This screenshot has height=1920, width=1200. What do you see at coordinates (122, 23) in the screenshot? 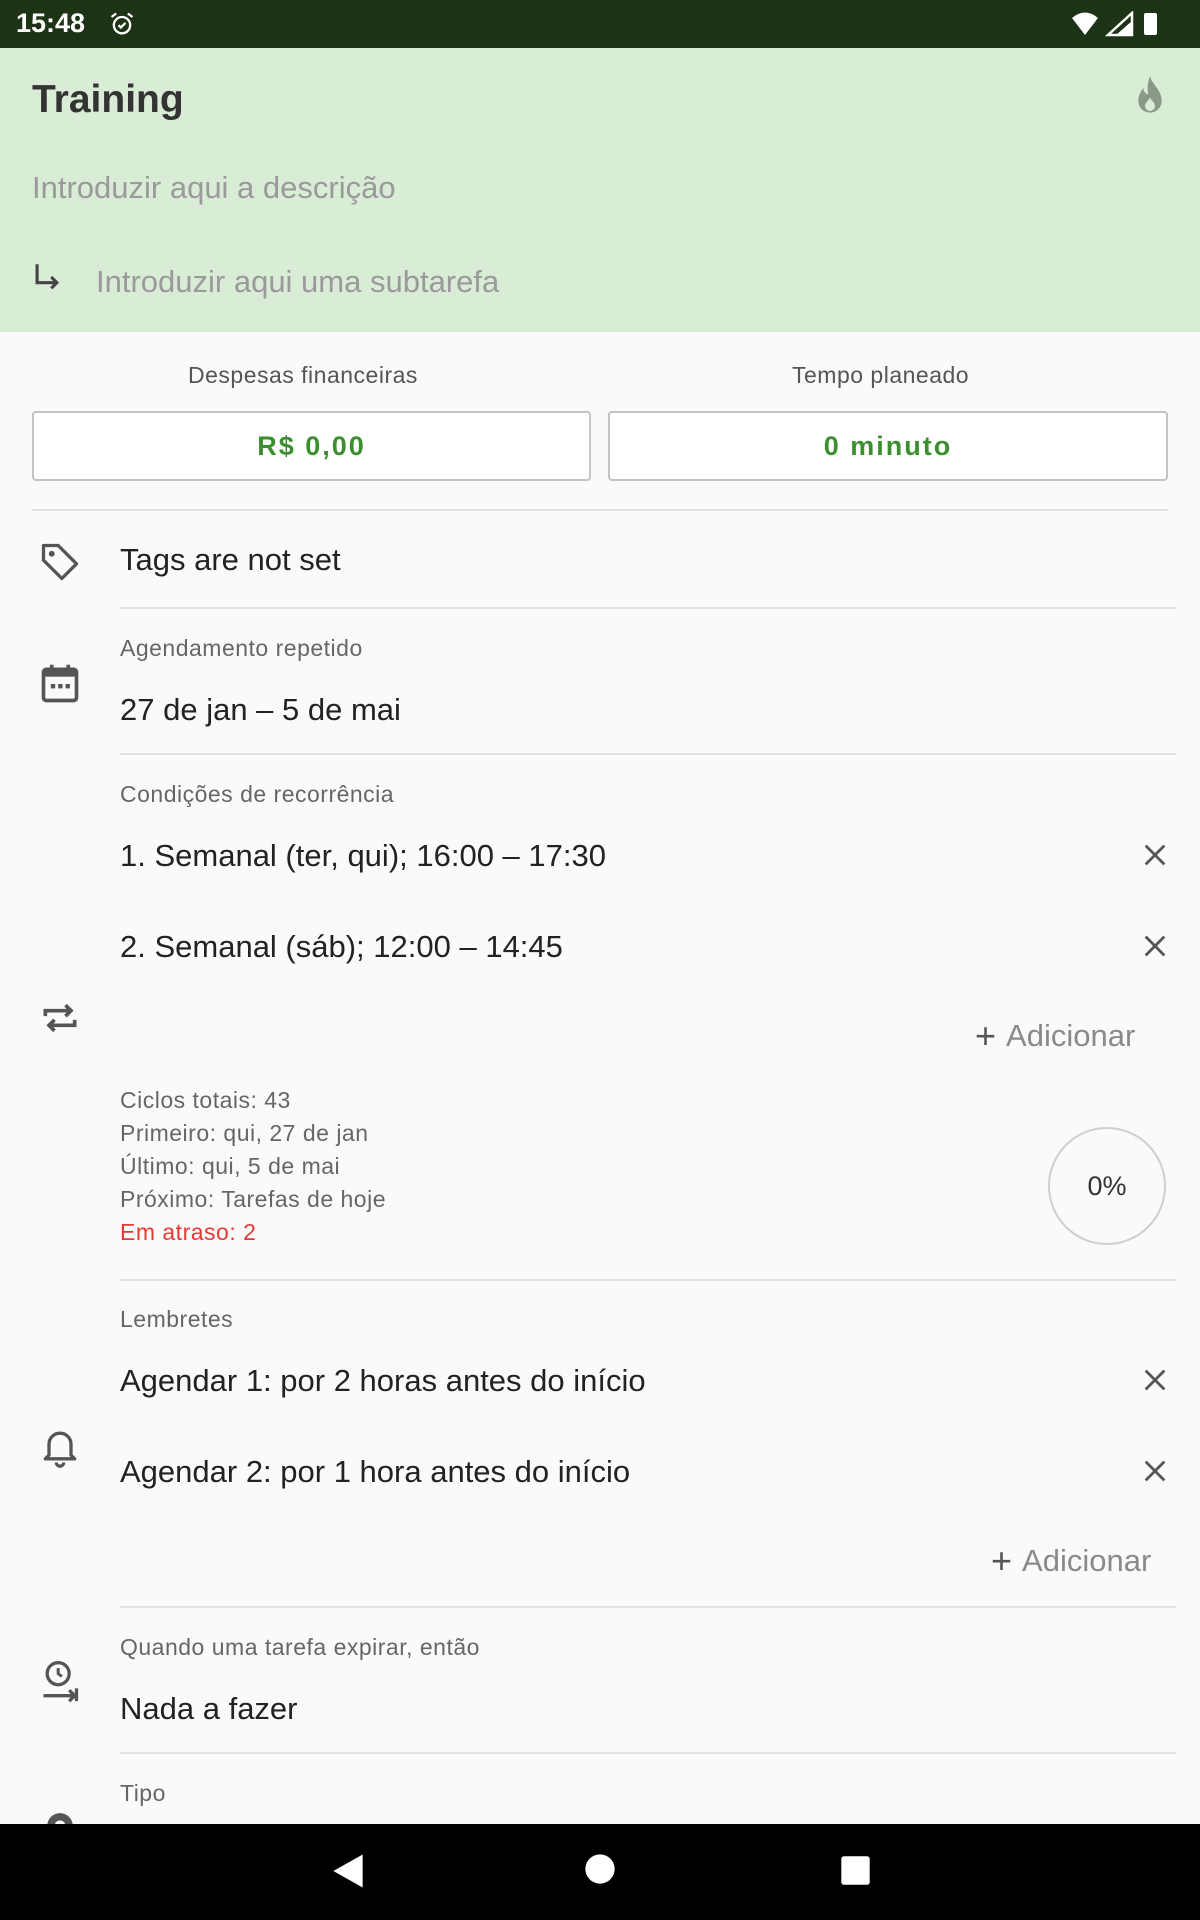
I see `alarm-icon` at bounding box center [122, 23].